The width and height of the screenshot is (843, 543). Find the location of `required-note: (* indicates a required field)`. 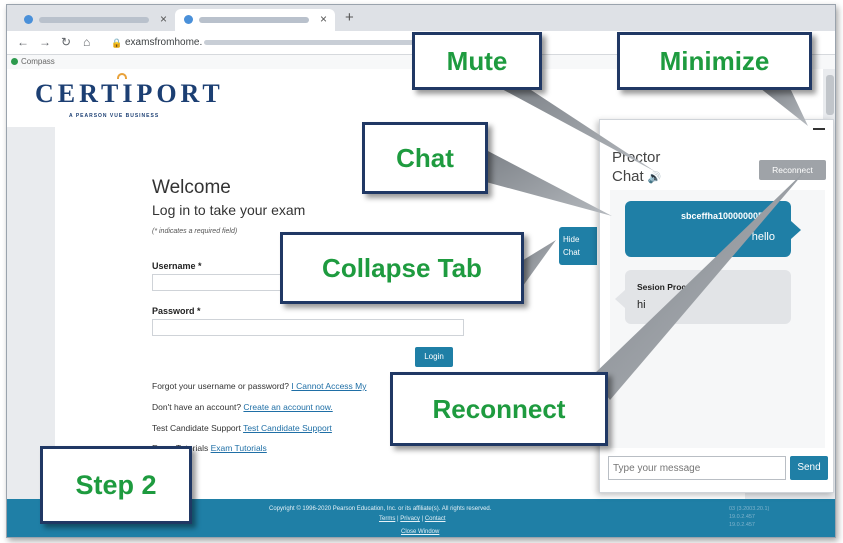

required-note: (* indicates a required field) is located at coordinates (195, 231).